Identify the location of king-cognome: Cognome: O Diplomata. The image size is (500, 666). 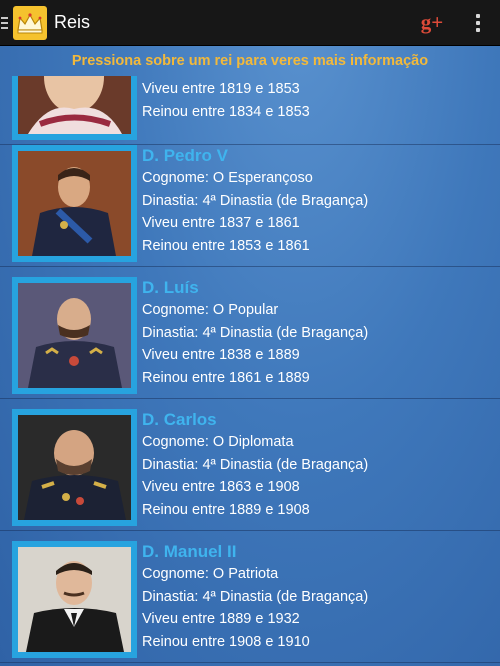
(218, 442).